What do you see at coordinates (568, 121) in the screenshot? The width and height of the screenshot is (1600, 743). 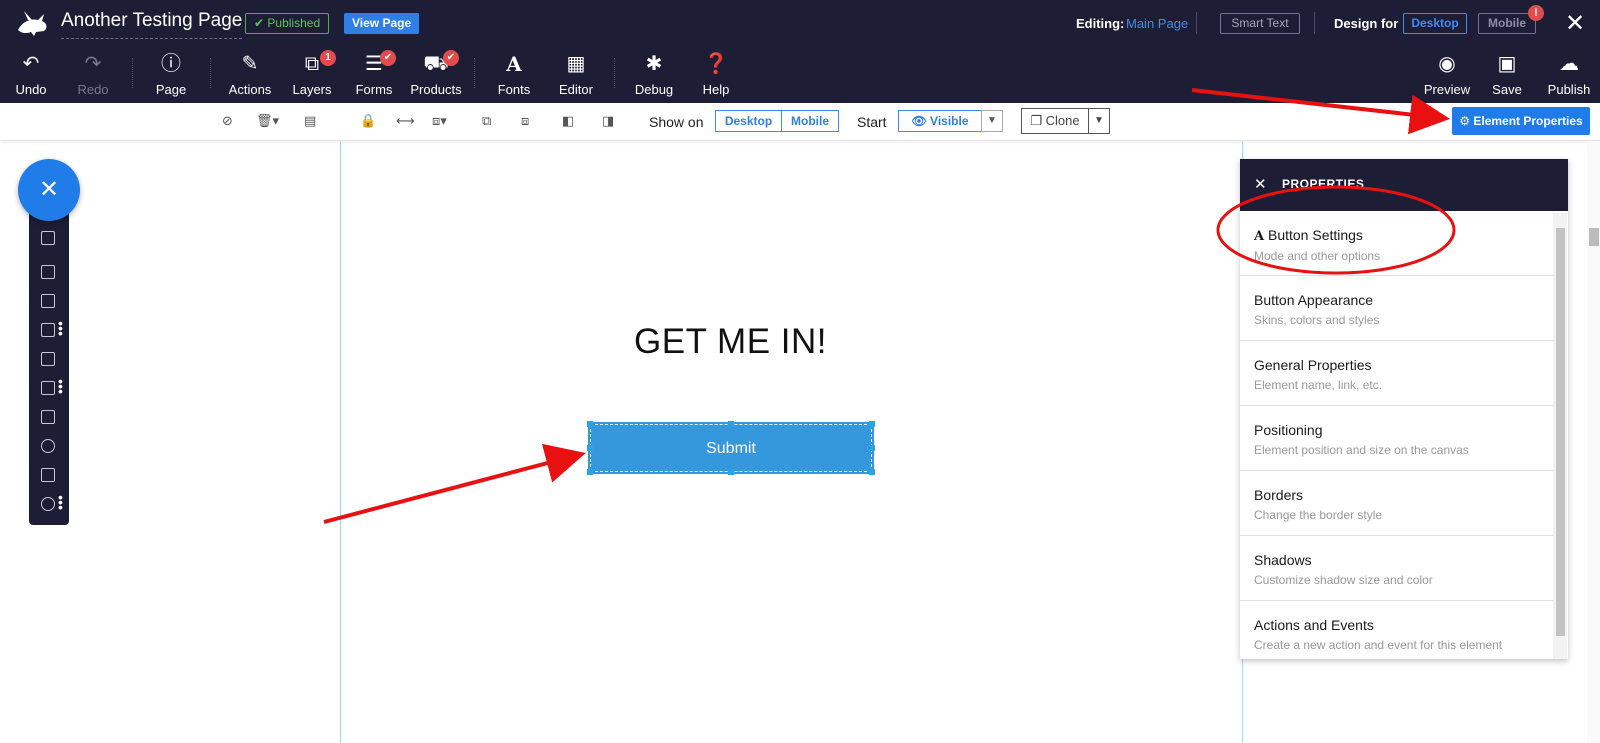 I see `bring-front-icon: ◧` at bounding box center [568, 121].